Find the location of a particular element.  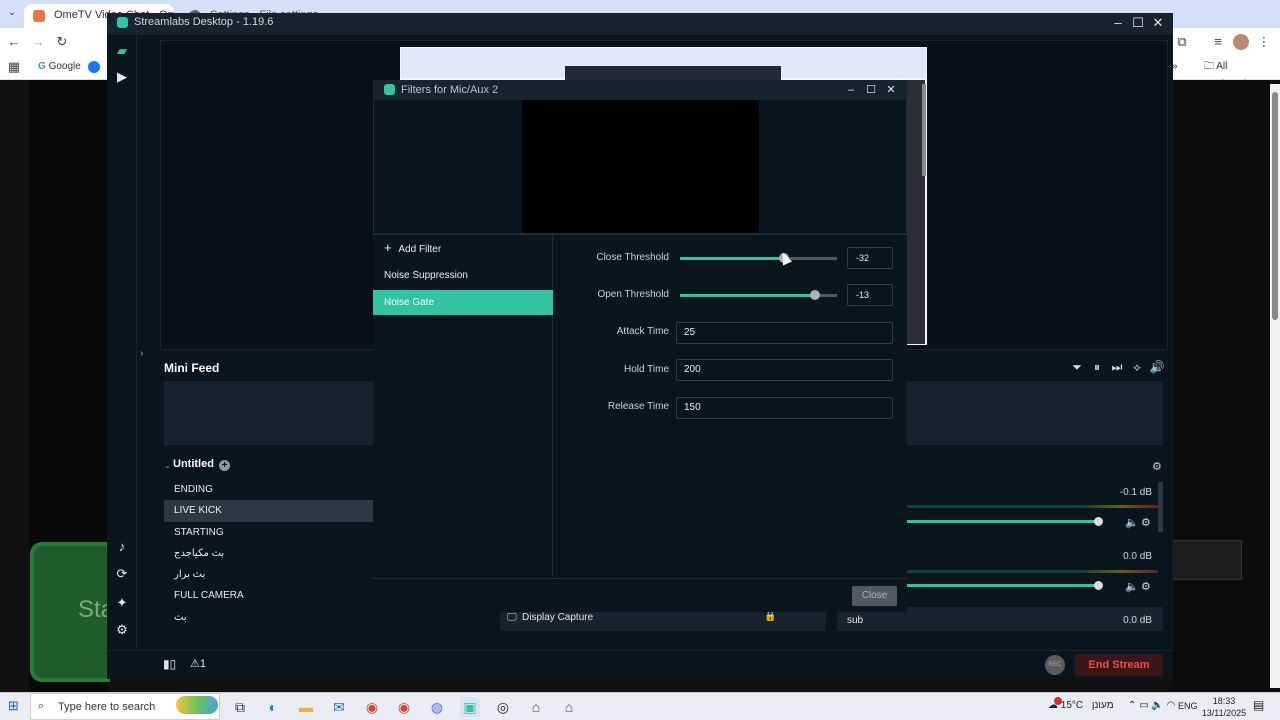

lock-icon: 🔒 is located at coordinates (770, 616).